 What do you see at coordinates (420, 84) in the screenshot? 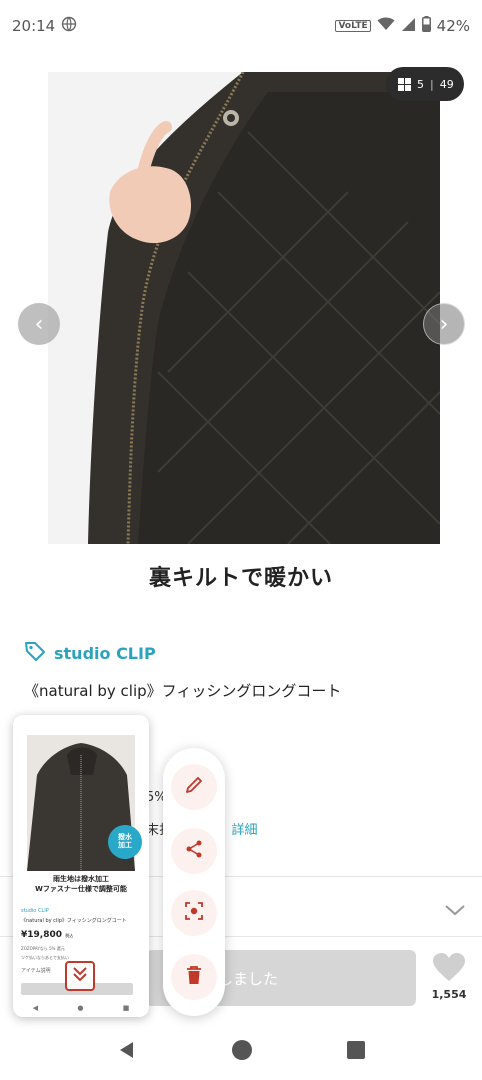
I see `current-image-index: 5` at bounding box center [420, 84].